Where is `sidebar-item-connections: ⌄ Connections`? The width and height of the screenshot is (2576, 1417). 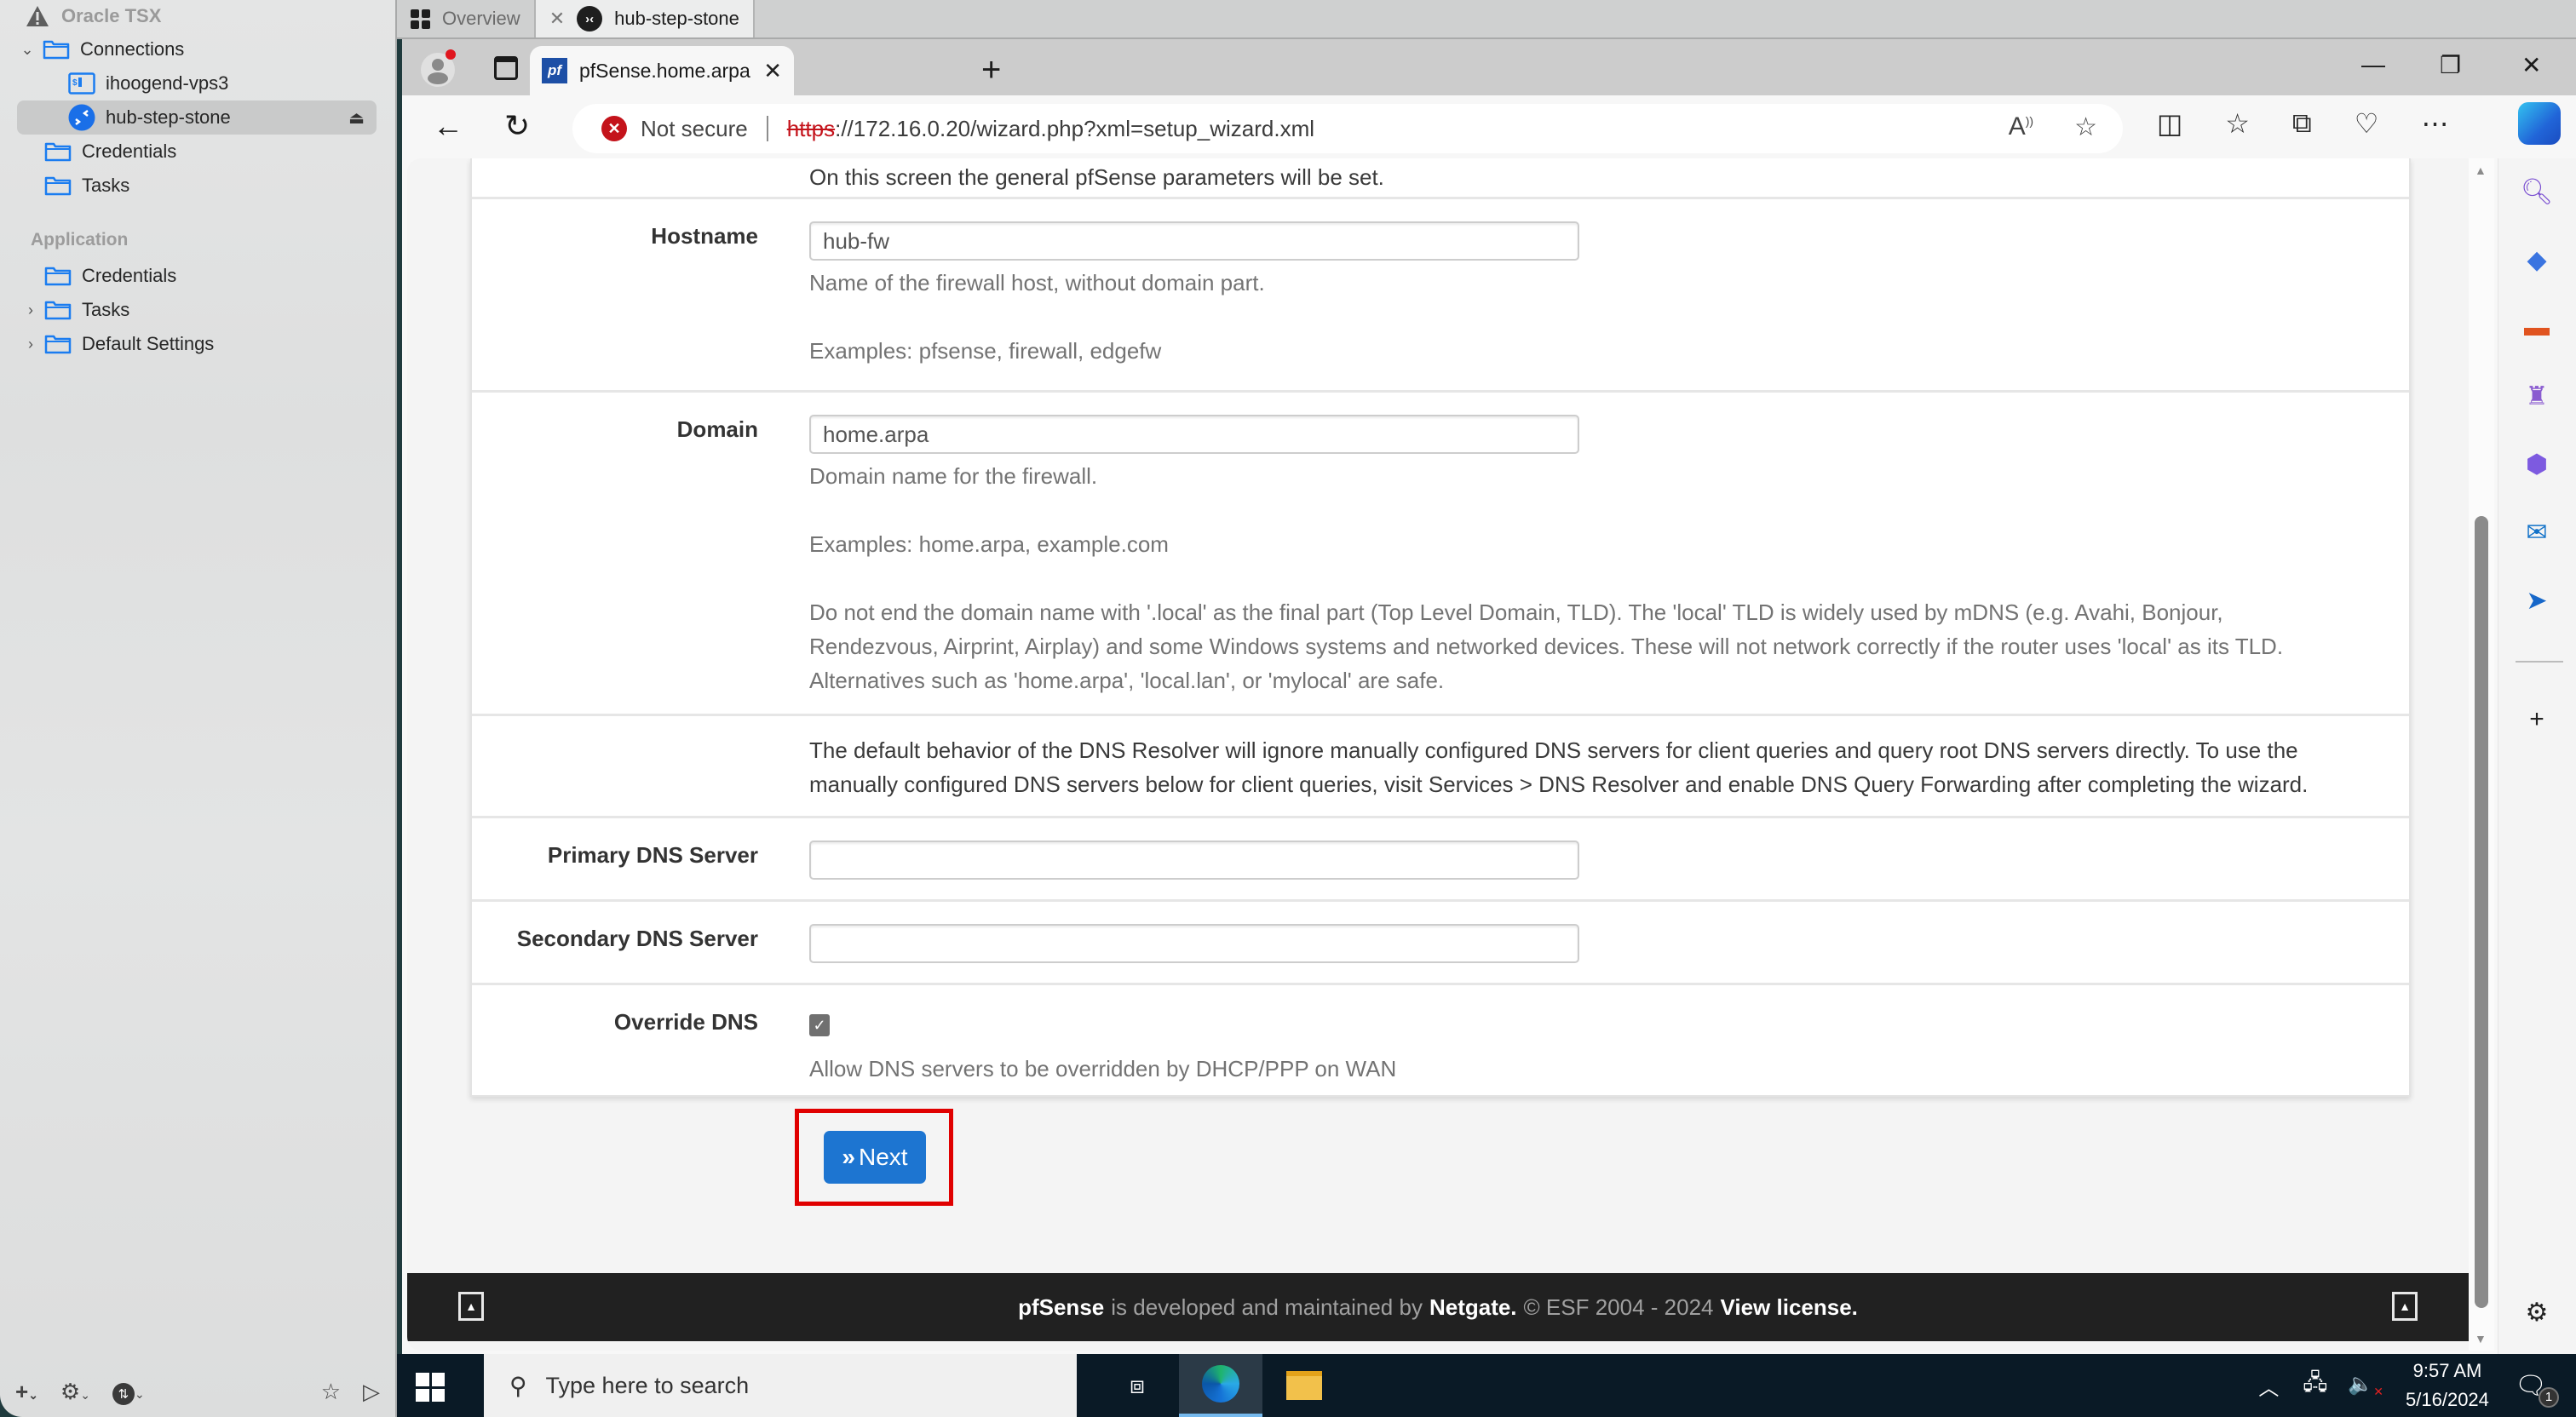
sidebar-item-connections: ⌄ Connections is located at coordinates (197, 49).